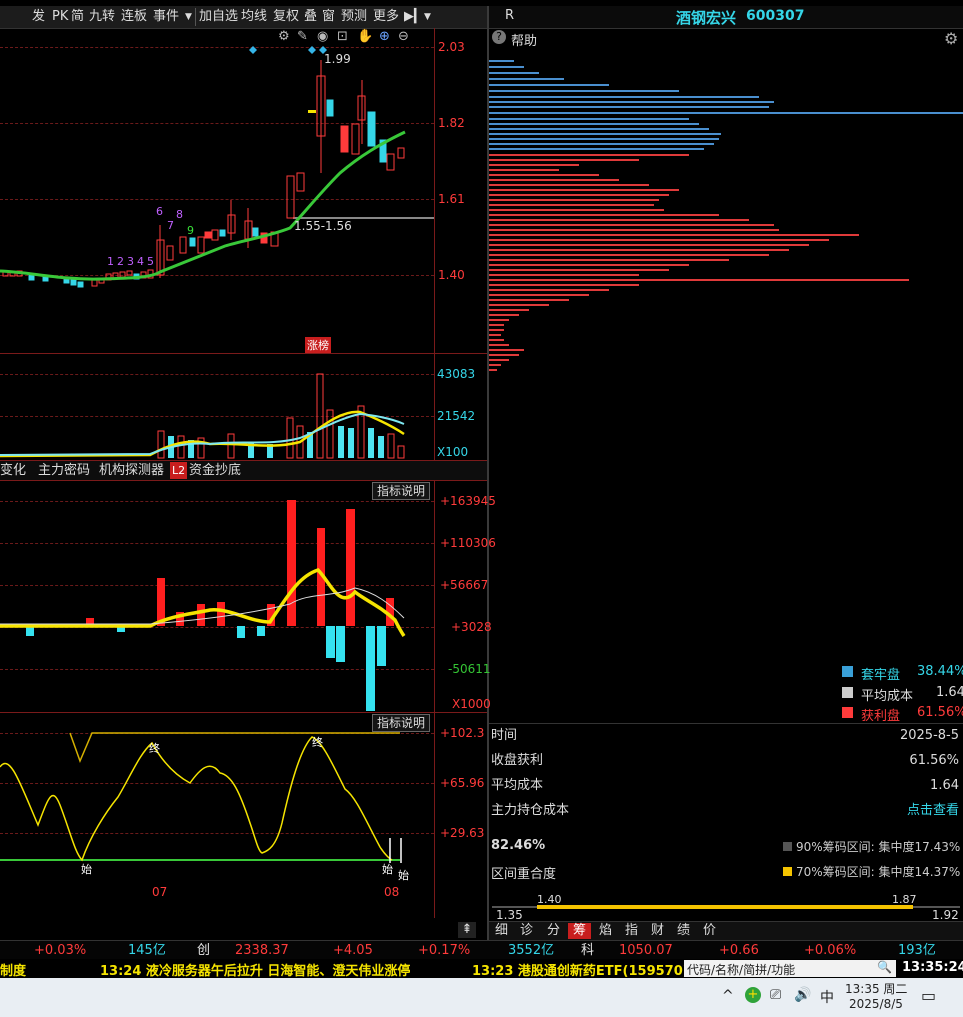  What do you see at coordinates (468, 543) in the screenshot?
I see `indicator-tick: +110306` at bounding box center [468, 543].